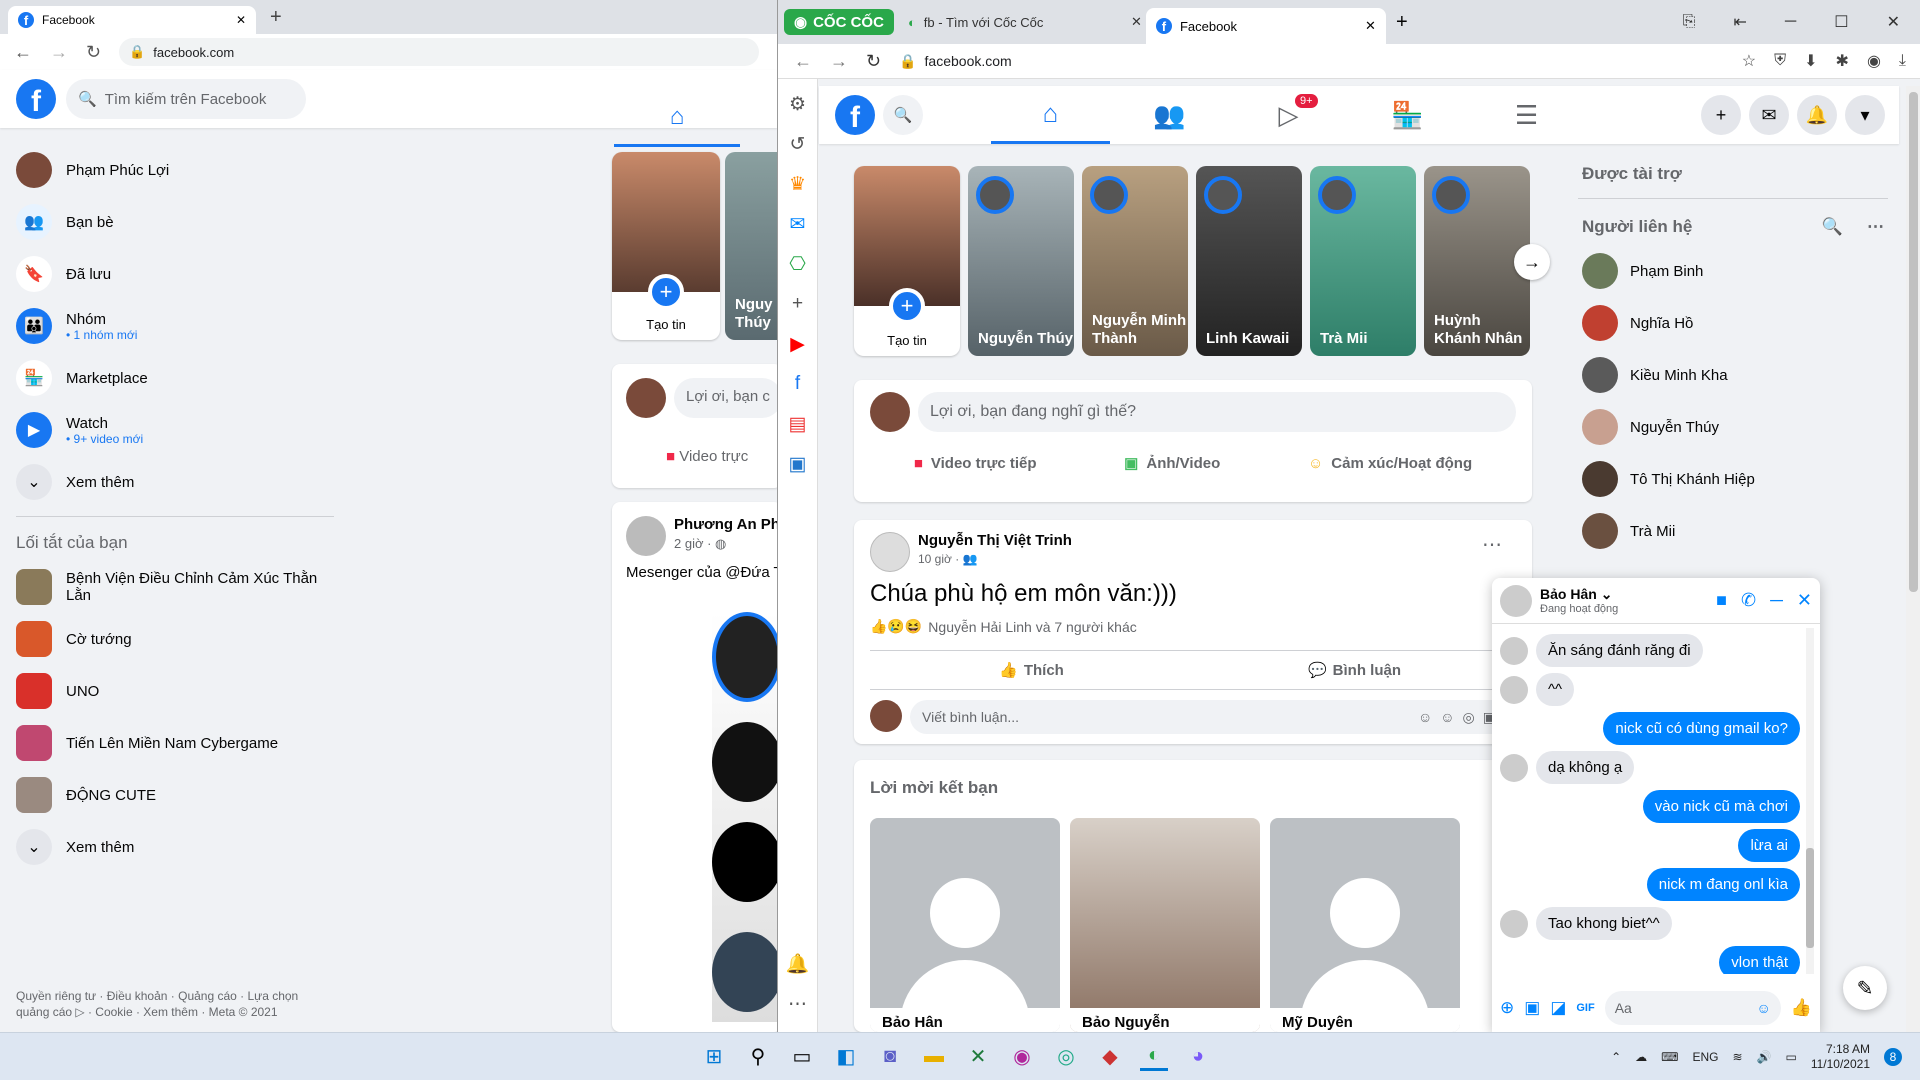 The image size is (1920, 1080). What do you see at coordinates (1902, 61) in the screenshot?
I see `downloads-icon: ⤓` at bounding box center [1902, 61].